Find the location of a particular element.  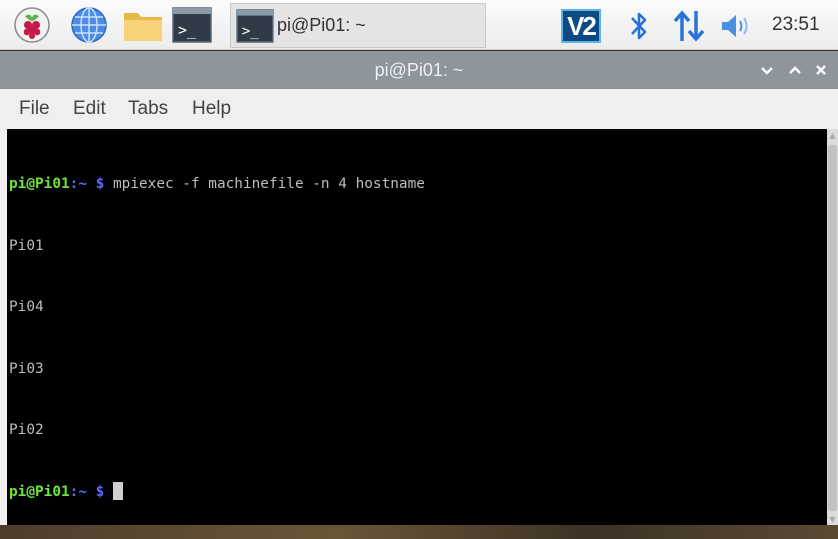

taskbar-terminal-window: >_ pi@Pi01: ~ is located at coordinates (358, 25).